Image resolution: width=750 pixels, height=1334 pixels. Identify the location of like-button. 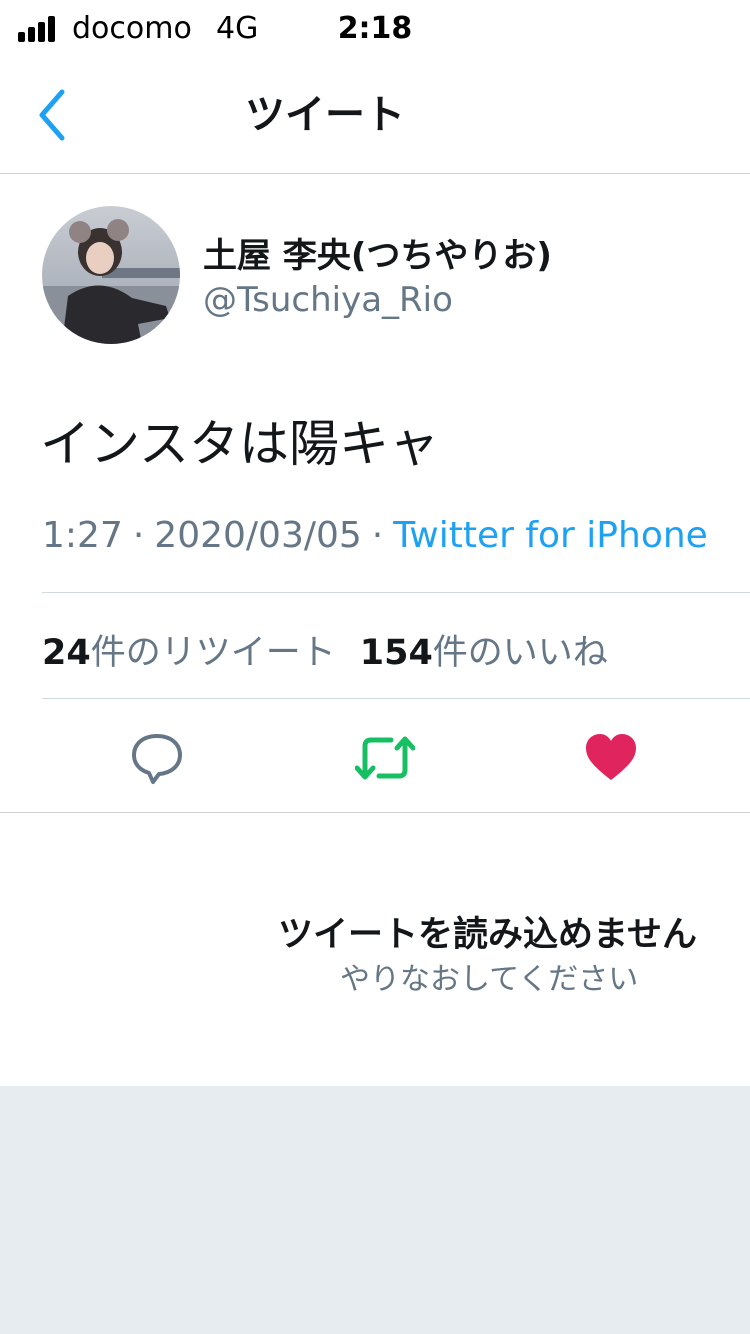
(611, 758).